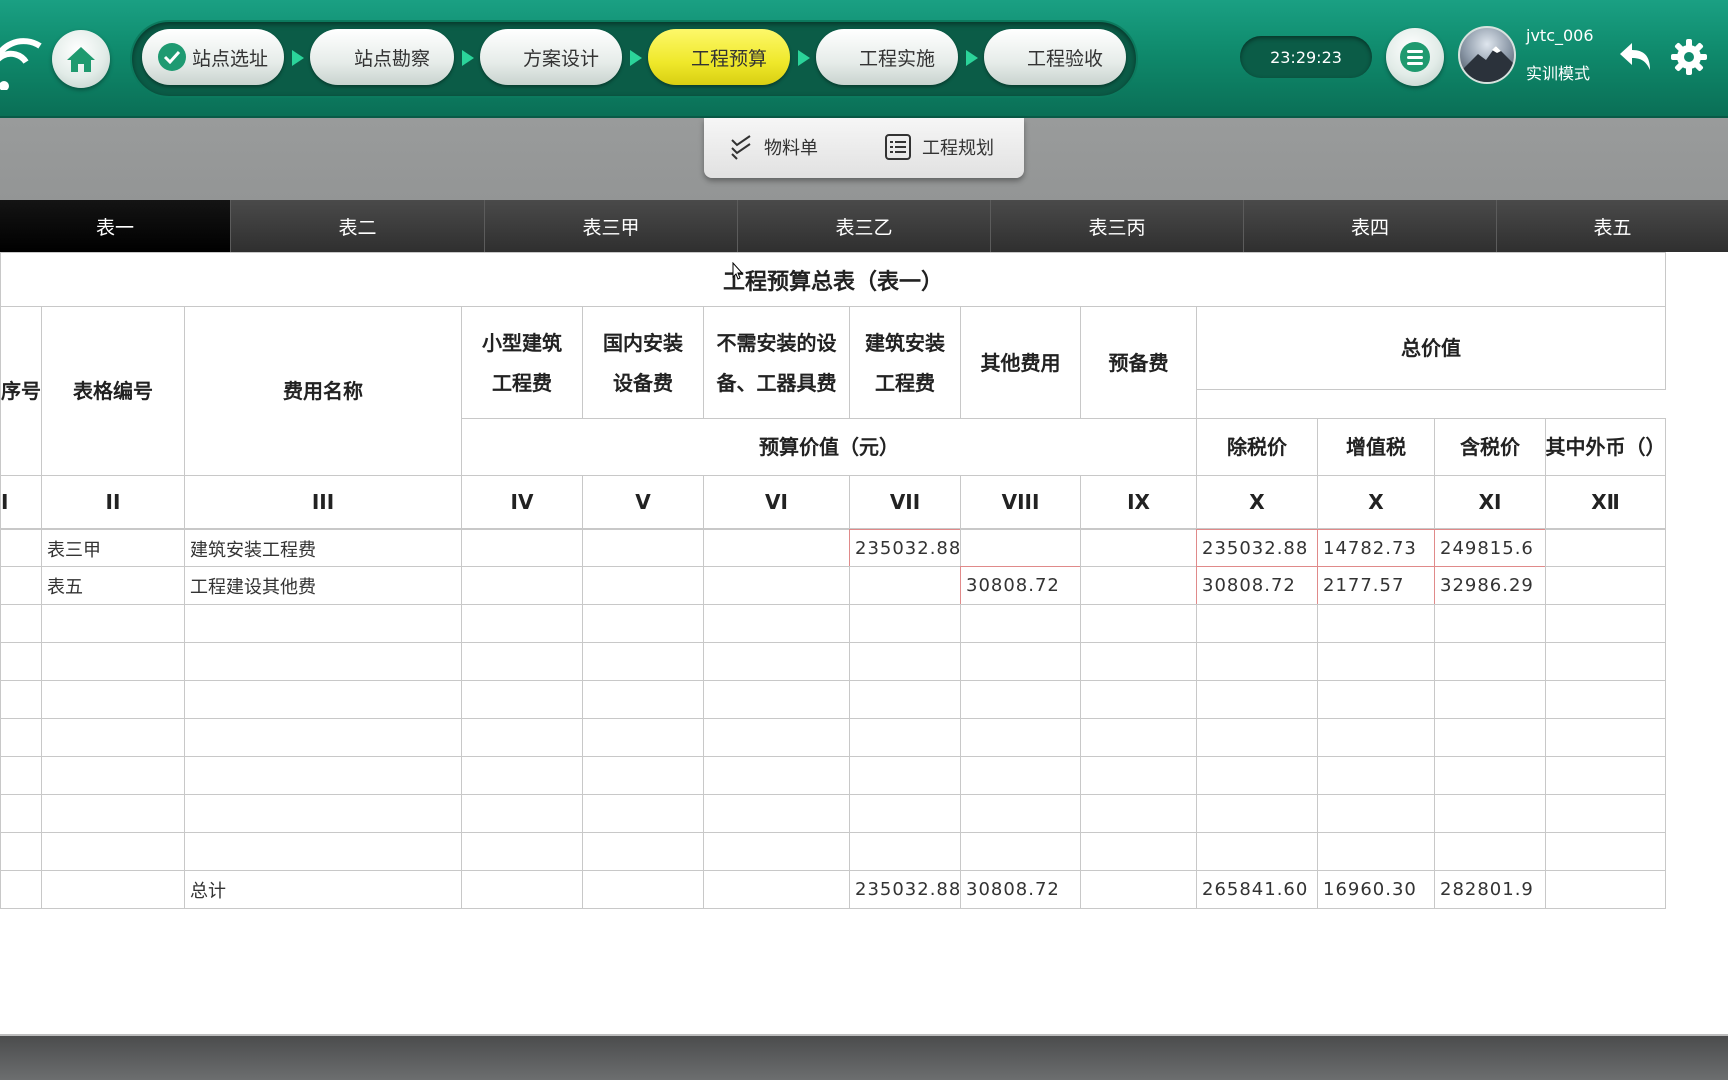 The height and width of the screenshot is (1080, 1728). Describe the element at coordinates (939, 147) in the screenshot. I see `plan-button: 工程规划` at that location.